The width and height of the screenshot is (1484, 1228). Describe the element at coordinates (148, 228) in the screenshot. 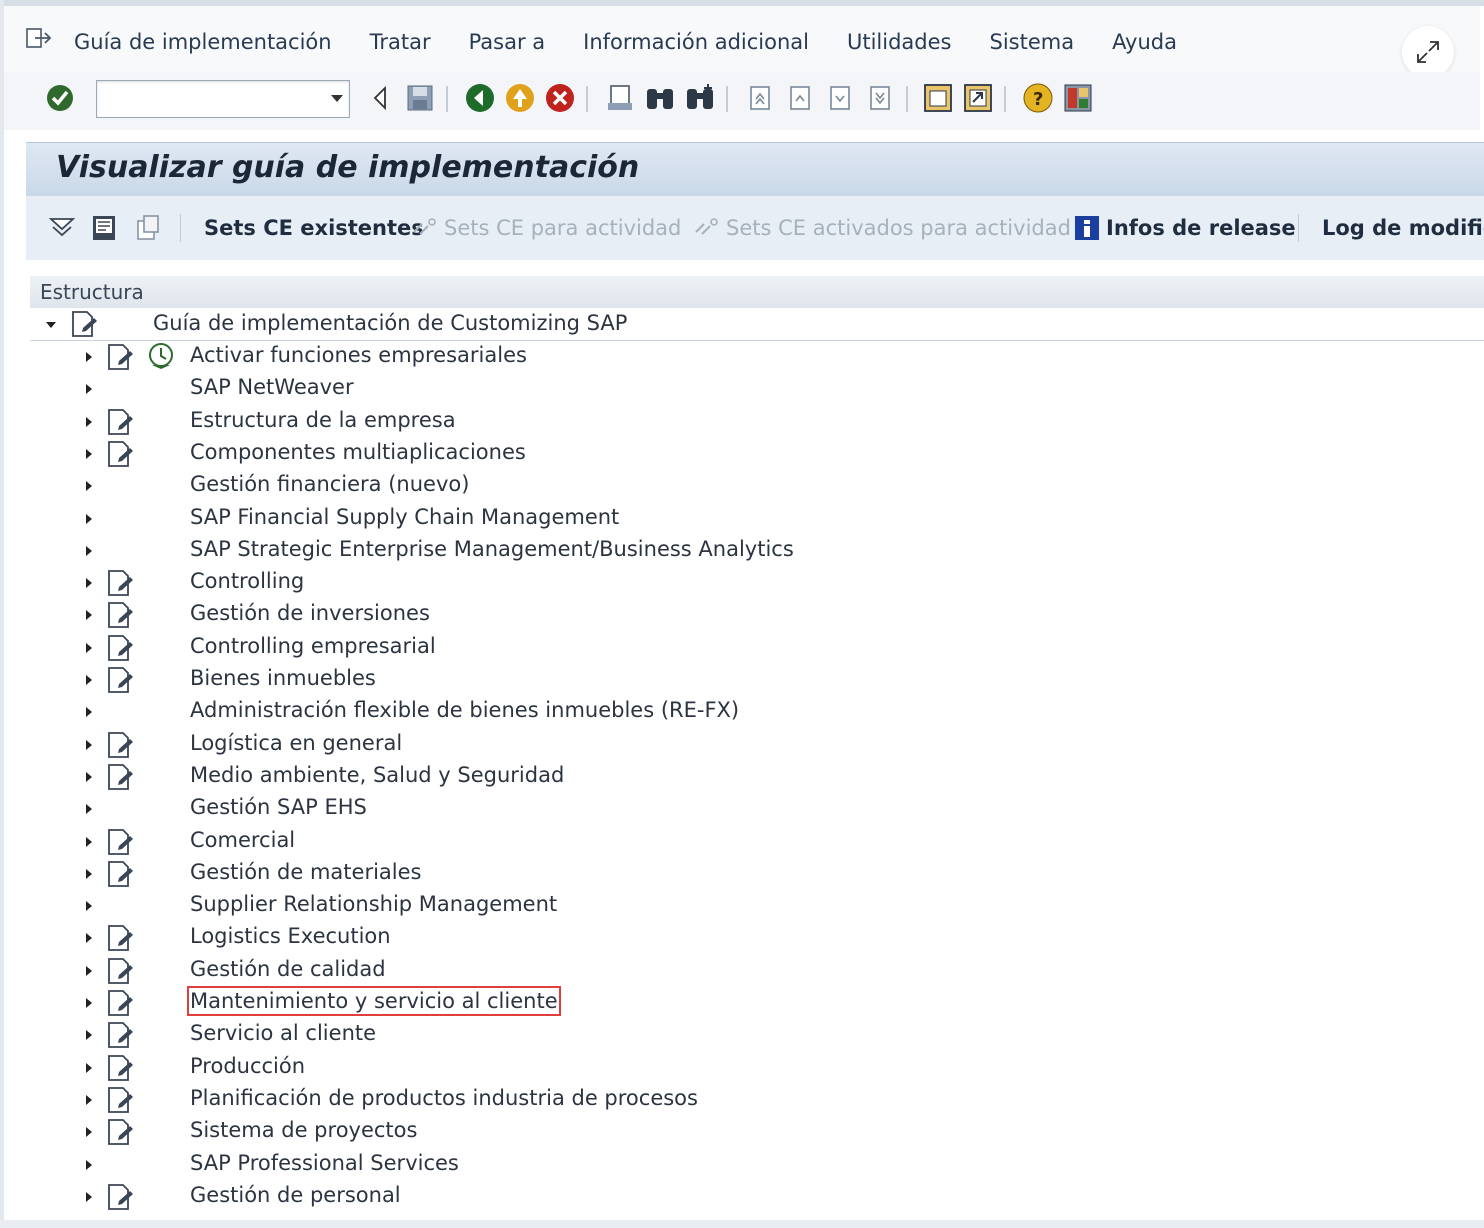

I see `copy-button` at that location.